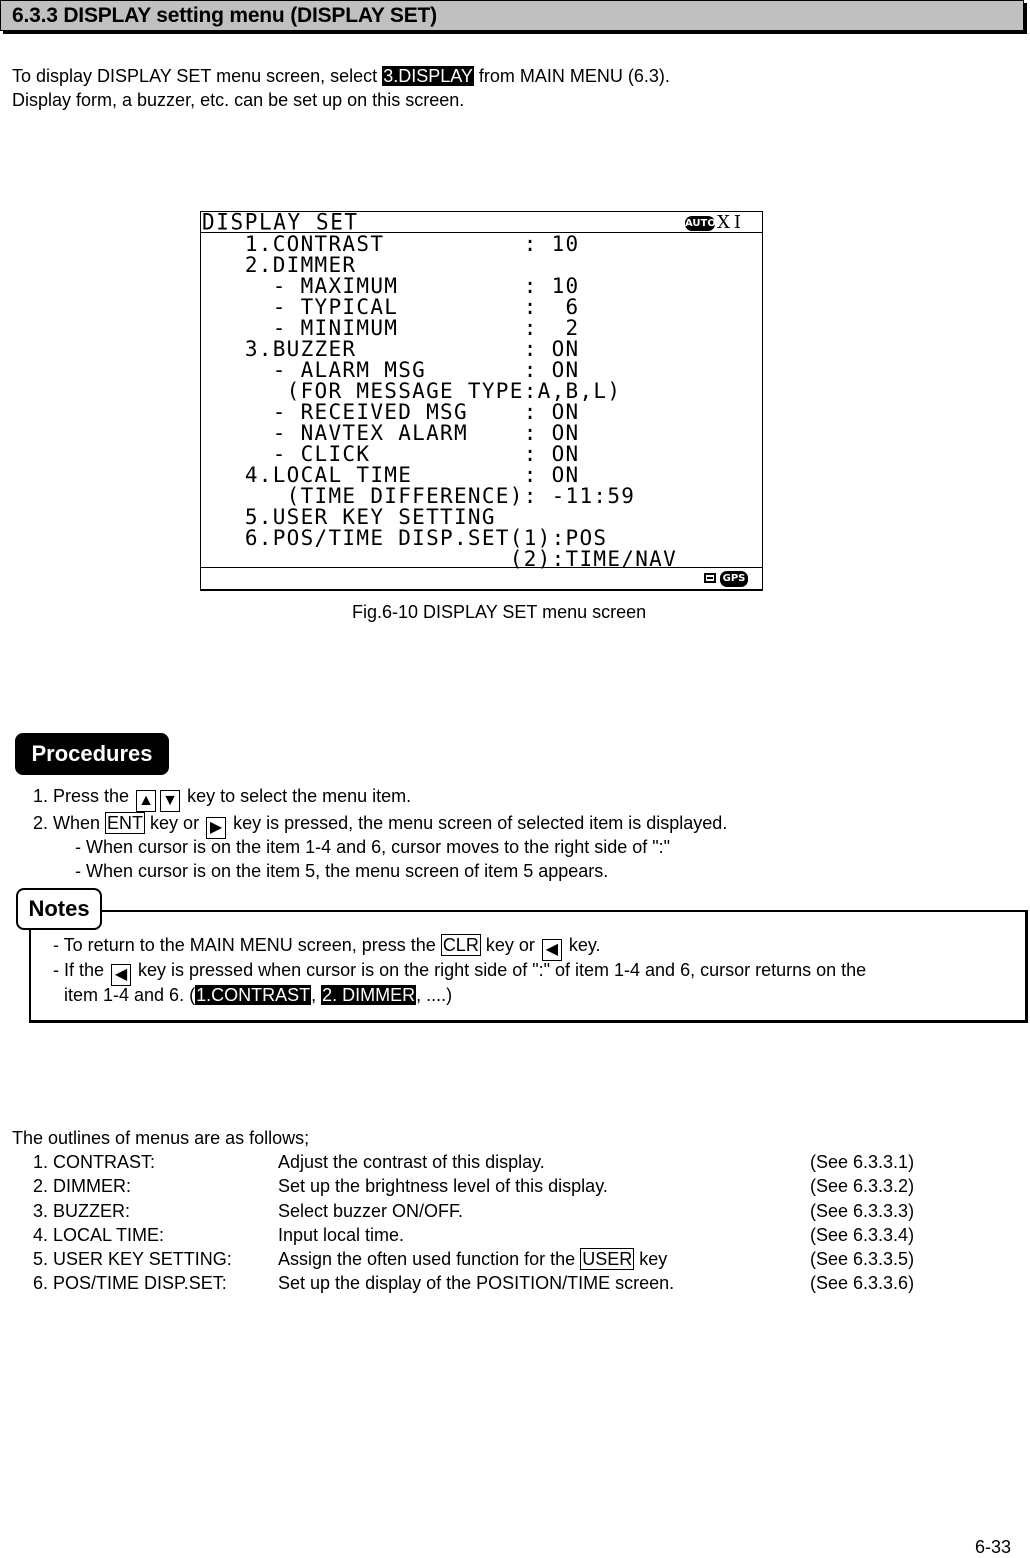  Describe the element at coordinates (130, 1283) in the screenshot. I see `outline-name: 6. POS/TIME DISP.SET:` at that location.